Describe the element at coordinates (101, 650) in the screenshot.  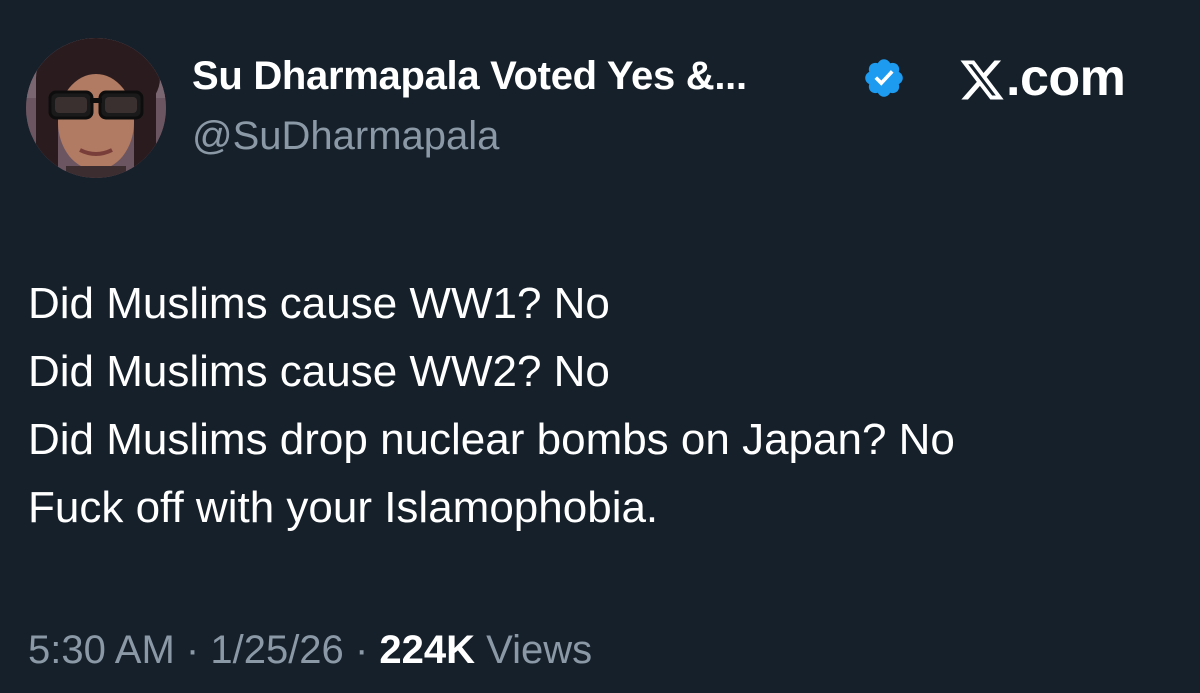
I see `tweet-time: 5:30 AM` at that location.